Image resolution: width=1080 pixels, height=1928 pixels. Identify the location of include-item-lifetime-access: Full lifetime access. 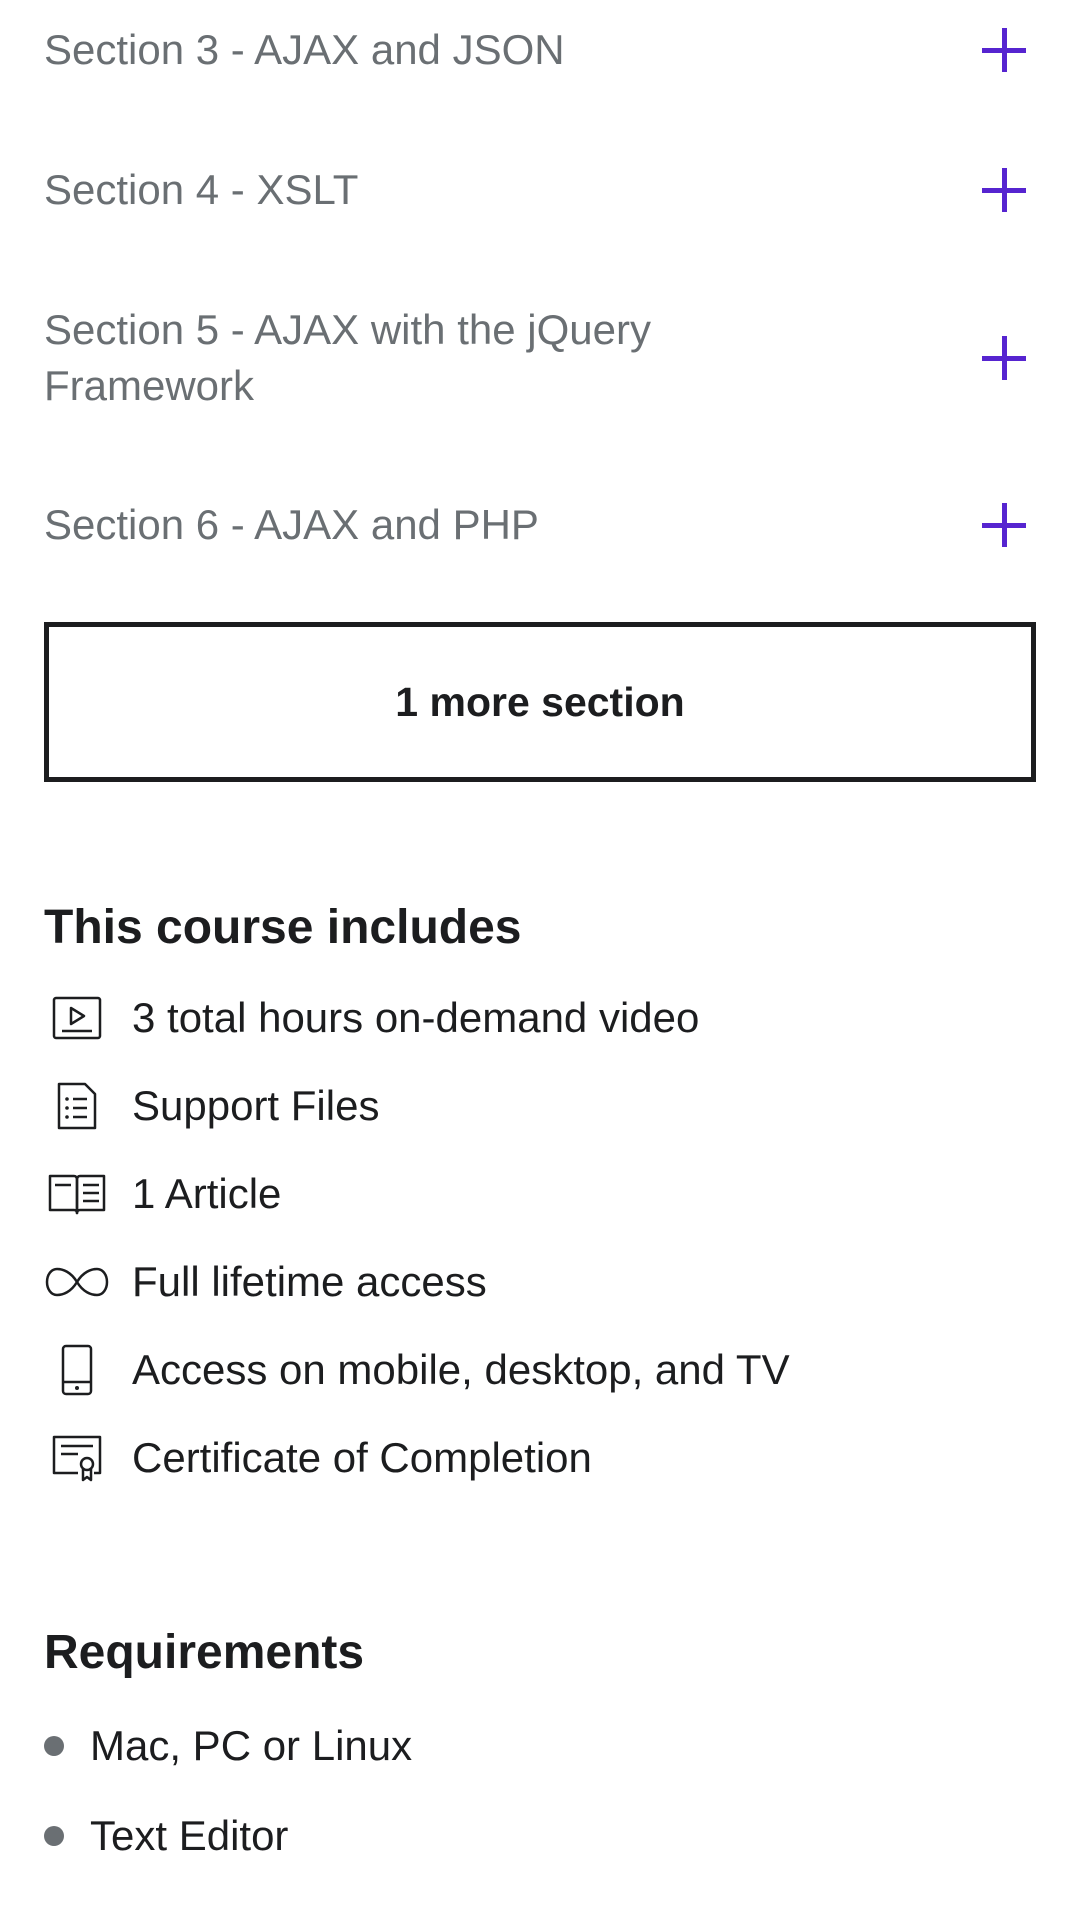
(265, 1282).